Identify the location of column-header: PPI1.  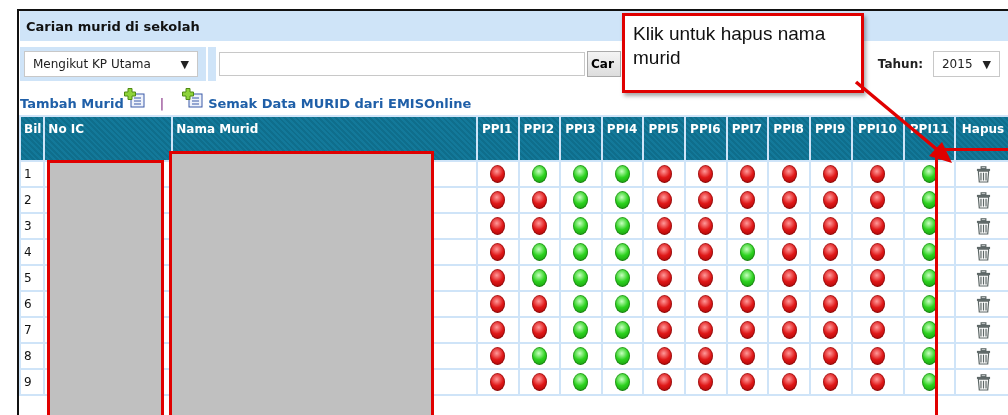
(497, 138).